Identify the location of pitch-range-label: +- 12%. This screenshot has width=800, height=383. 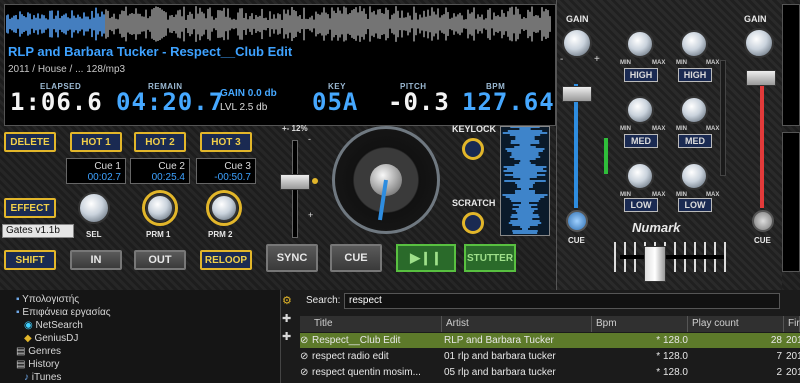
(295, 128).